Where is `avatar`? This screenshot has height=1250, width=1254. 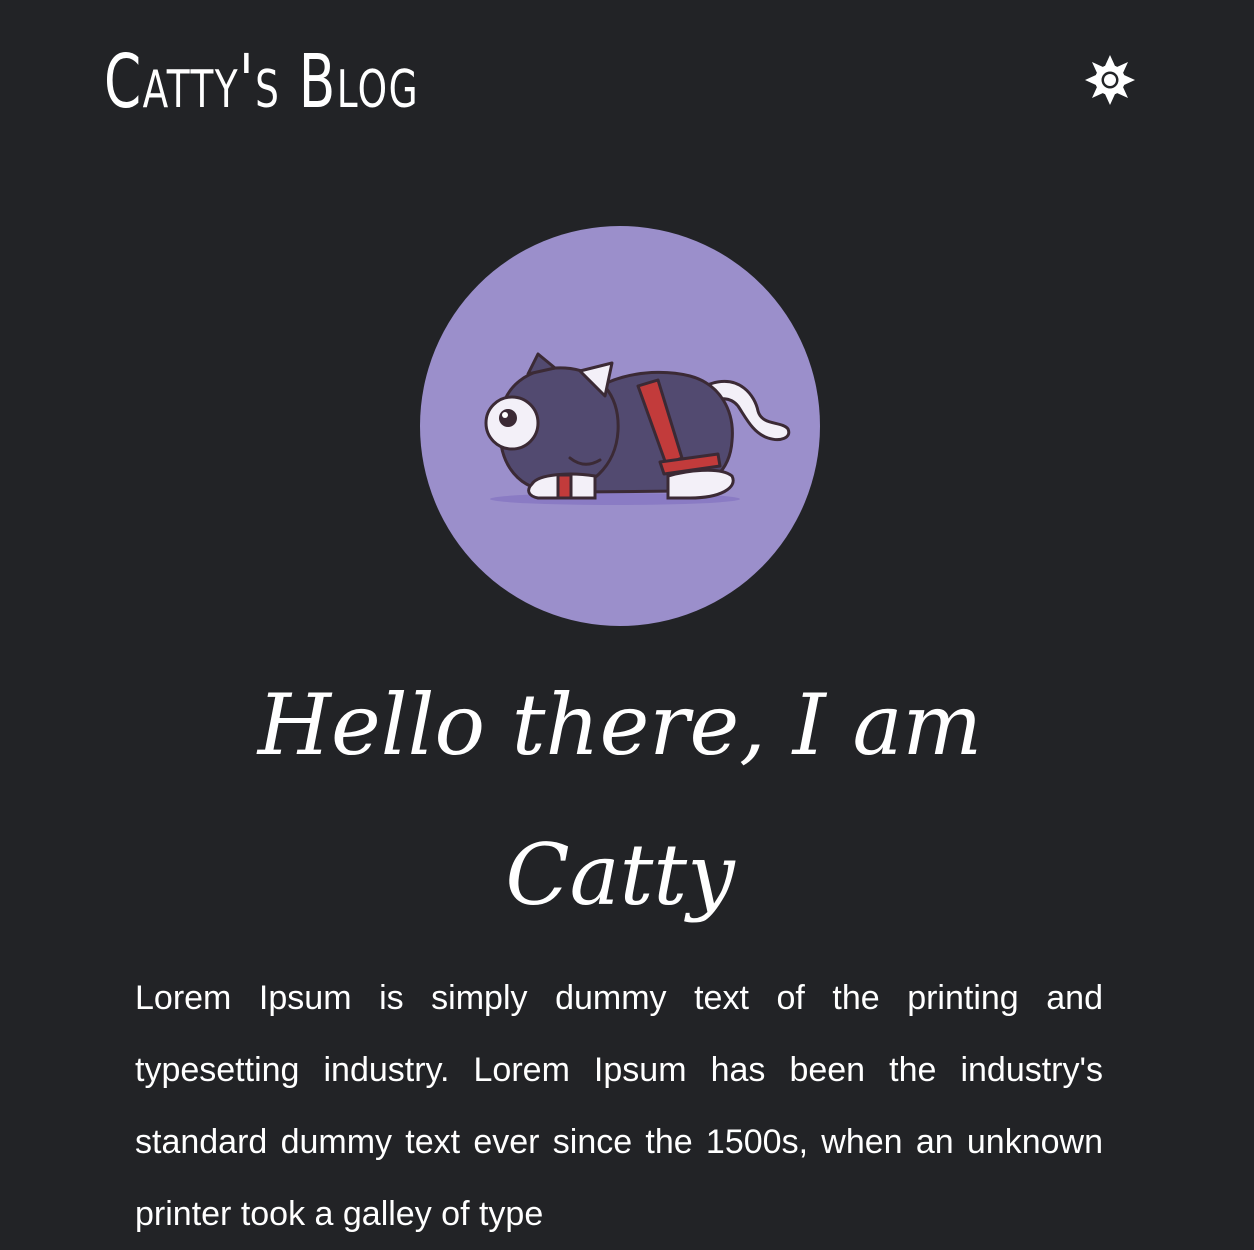 avatar is located at coordinates (620, 426).